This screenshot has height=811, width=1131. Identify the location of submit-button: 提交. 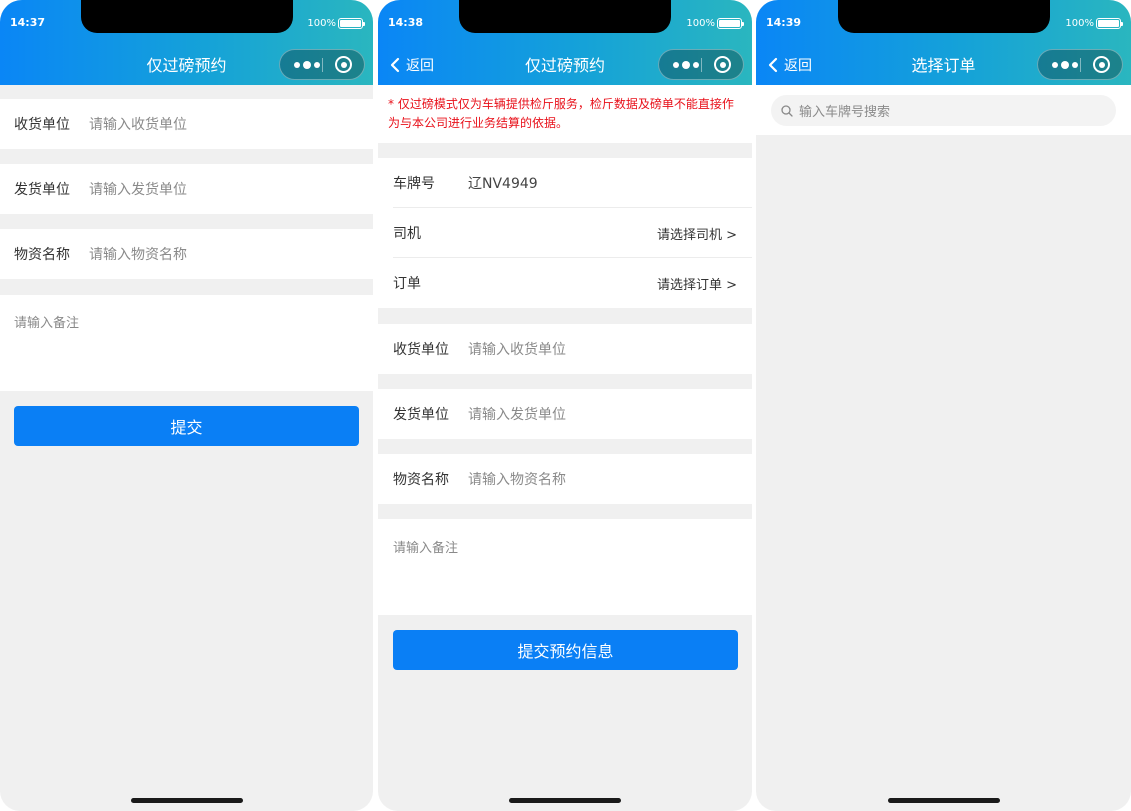
(186, 426).